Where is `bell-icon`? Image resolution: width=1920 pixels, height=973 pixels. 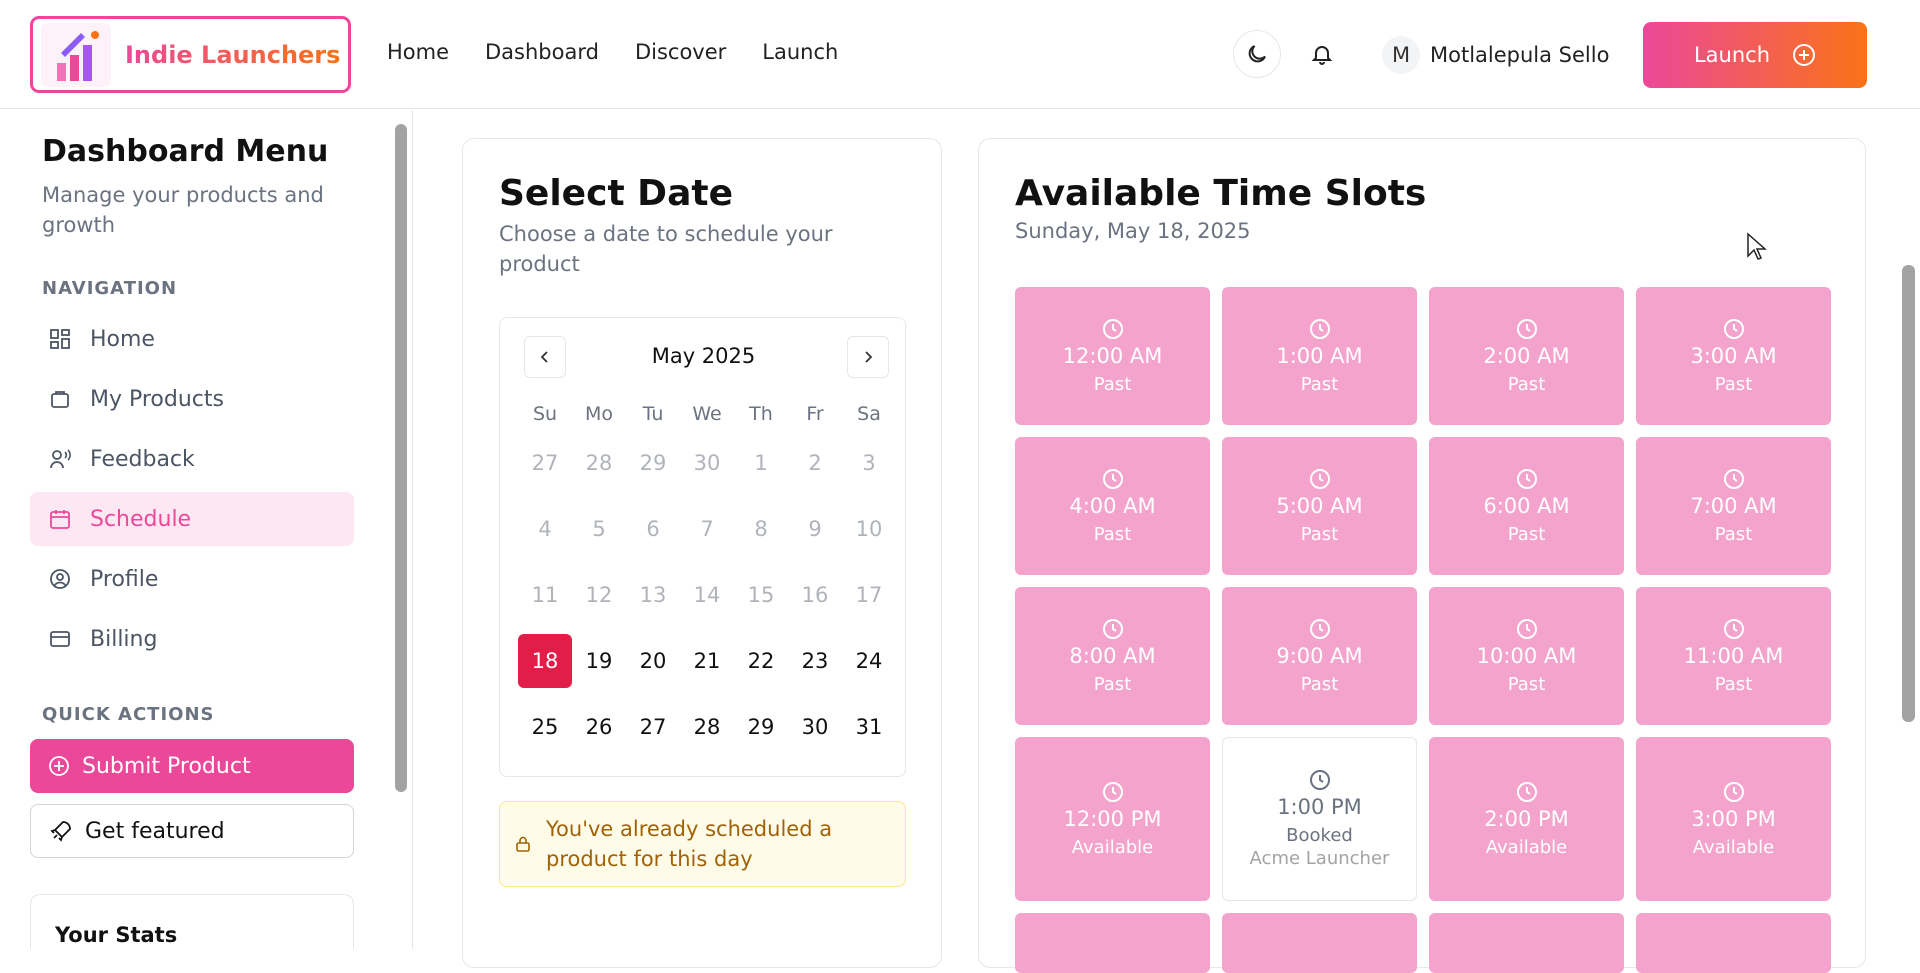 bell-icon is located at coordinates (1322, 55).